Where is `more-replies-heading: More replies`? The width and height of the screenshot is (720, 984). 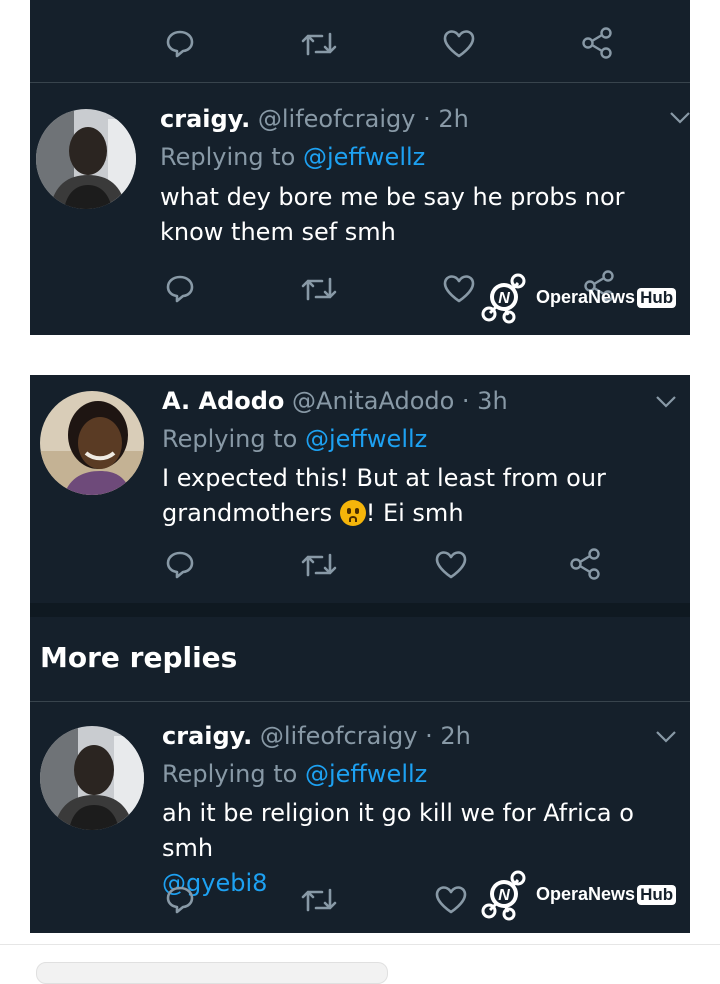
more-replies-heading: More replies is located at coordinates (138, 657).